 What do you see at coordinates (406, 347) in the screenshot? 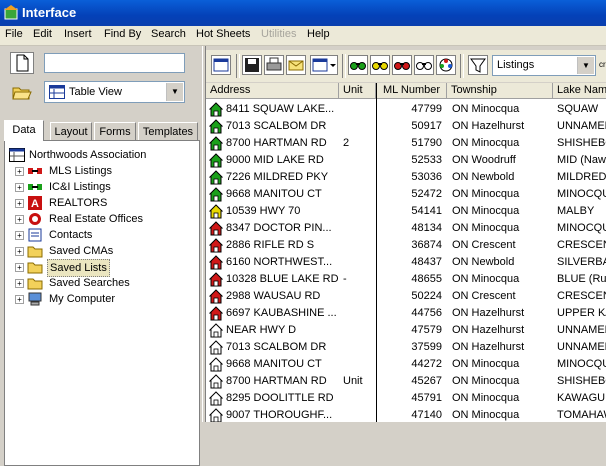
I see `table-row: 7013 SCALBOM DR 37599 ON Hazelhurst UNNAMED` at bounding box center [406, 347].